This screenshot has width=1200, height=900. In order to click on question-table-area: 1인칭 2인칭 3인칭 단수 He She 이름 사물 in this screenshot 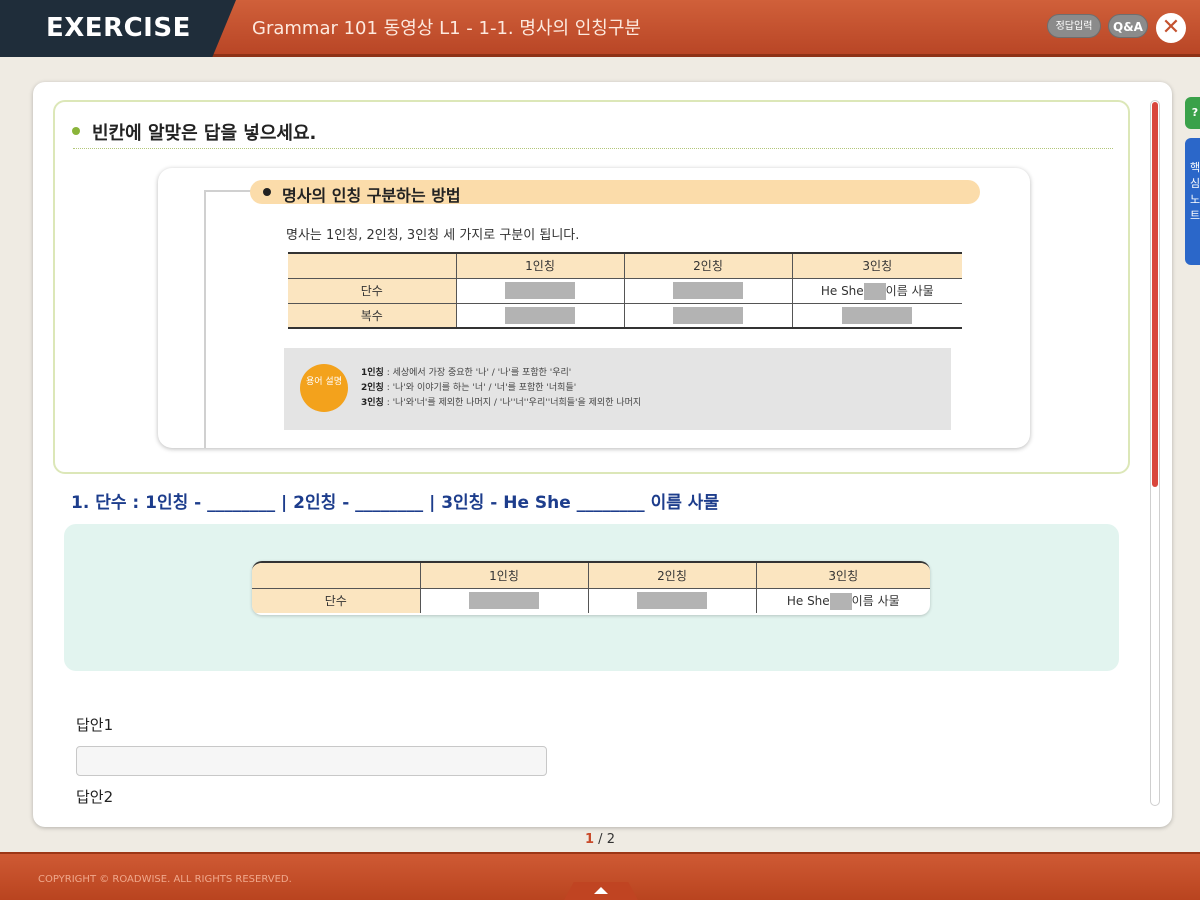, I will do `click(591, 597)`.